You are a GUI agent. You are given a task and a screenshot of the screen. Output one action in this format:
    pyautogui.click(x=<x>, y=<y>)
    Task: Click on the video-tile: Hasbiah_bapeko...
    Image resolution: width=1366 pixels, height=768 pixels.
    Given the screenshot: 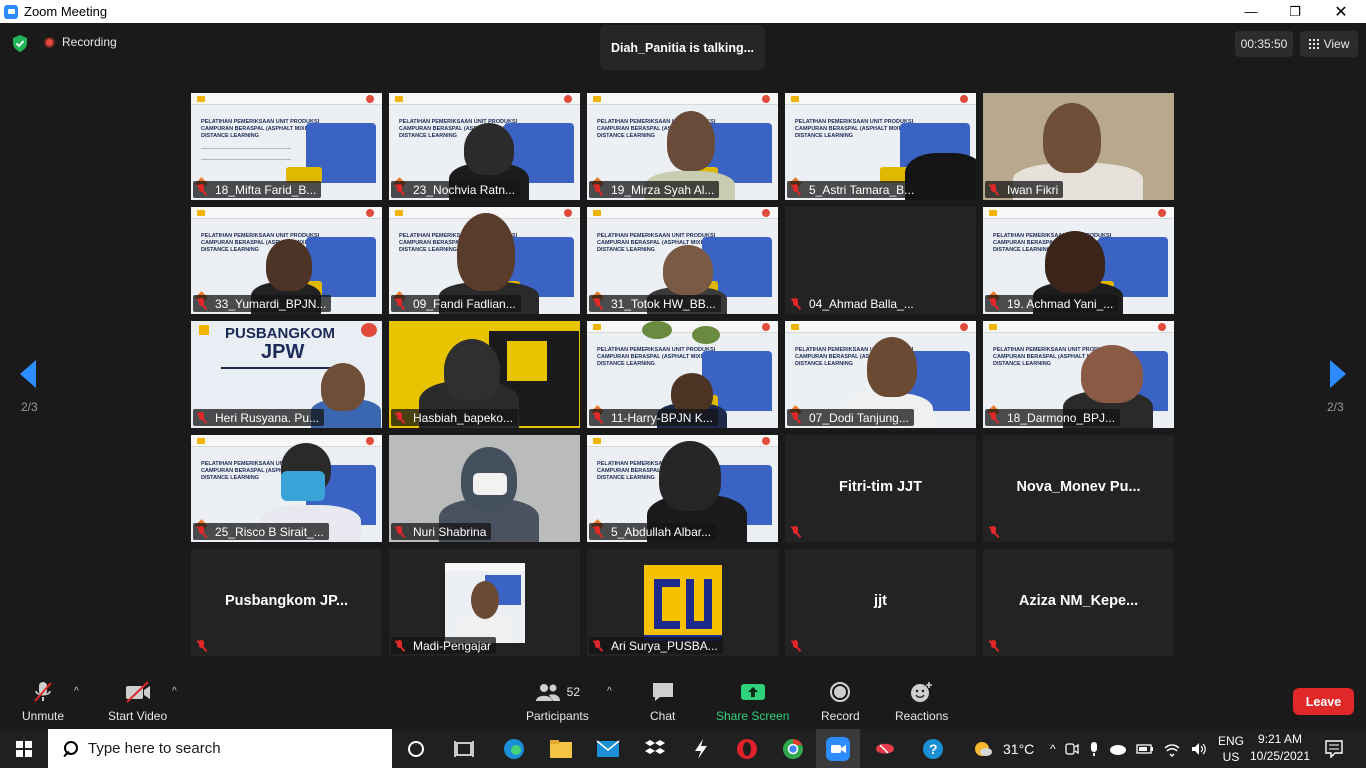 What is the action you would take?
    pyautogui.click(x=484, y=374)
    